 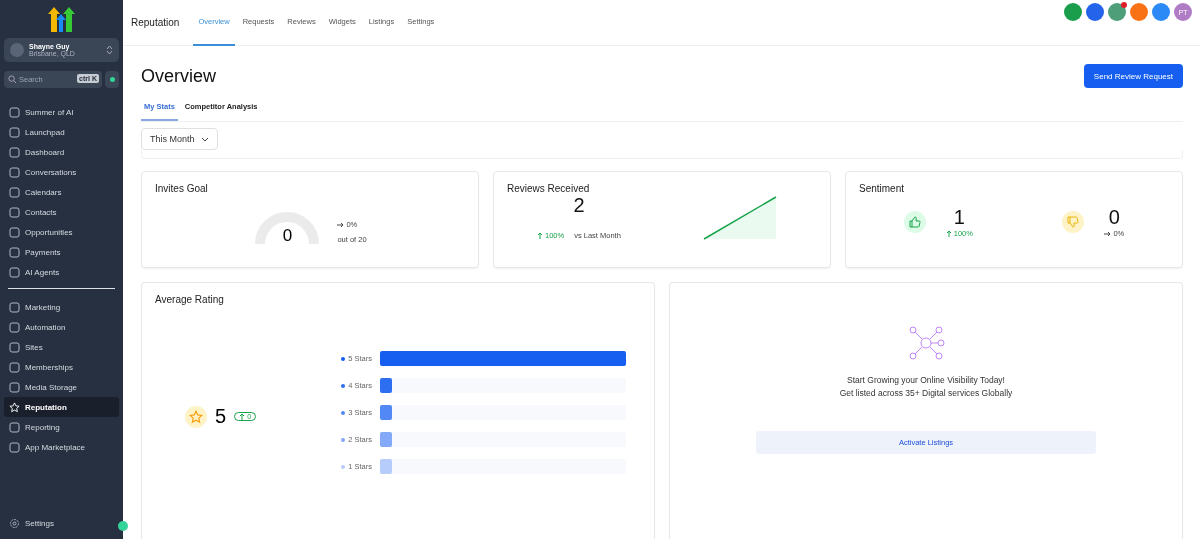 What do you see at coordinates (112, 79) in the screenshot?
I see `quick-action-button` at bounding box center [112, 79].